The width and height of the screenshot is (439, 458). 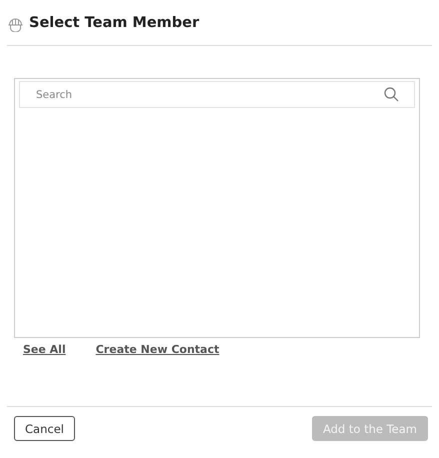 I want to click on search-field: Search, so click(x=217, y=94).